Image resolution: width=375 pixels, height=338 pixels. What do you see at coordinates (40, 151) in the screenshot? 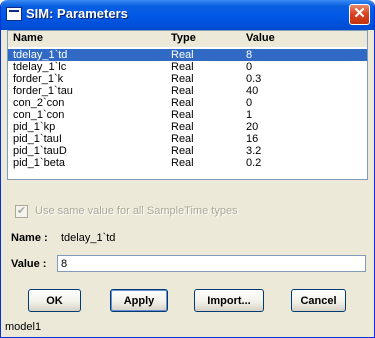
I see `parameter-name-cell: pid_1`tauD` at bounding box center [40, 151].